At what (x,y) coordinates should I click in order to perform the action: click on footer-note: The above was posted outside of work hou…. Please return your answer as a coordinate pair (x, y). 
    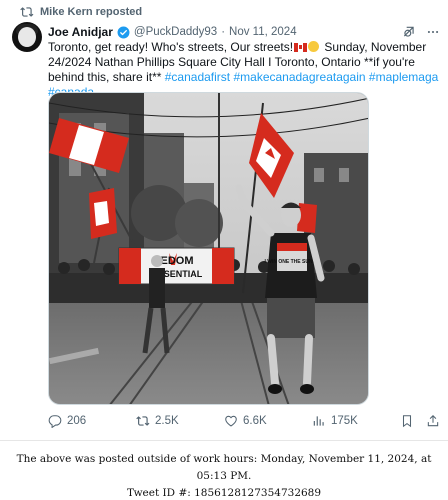
    Looking at the image, I should click on (224, 475).